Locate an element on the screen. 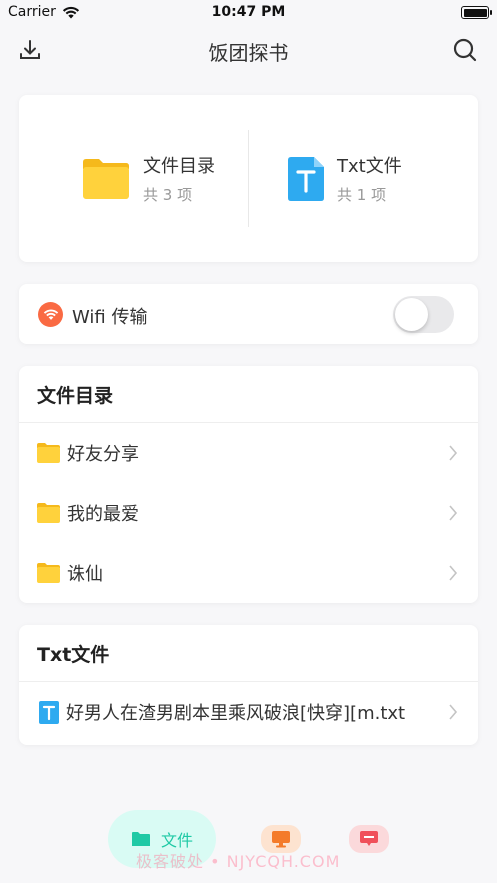 The image size is (497, 883). status-time: 10:47 PM is located at coordinates (248, 12).